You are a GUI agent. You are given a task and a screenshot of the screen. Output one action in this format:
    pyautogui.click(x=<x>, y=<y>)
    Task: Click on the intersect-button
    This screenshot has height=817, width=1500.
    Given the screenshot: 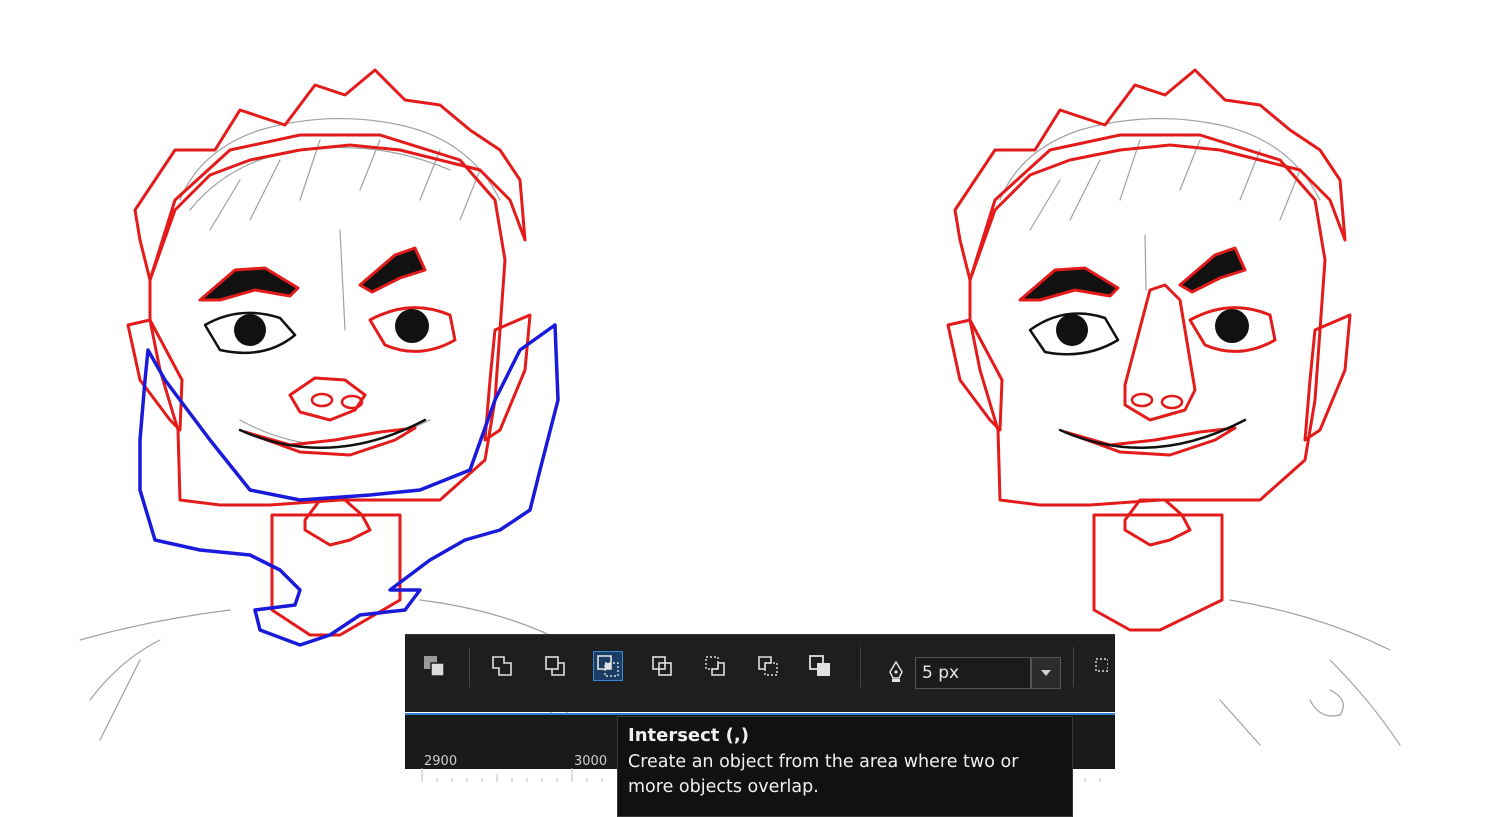 What is the action you would take?
    pyautogui.click(x=608, y=666)
    